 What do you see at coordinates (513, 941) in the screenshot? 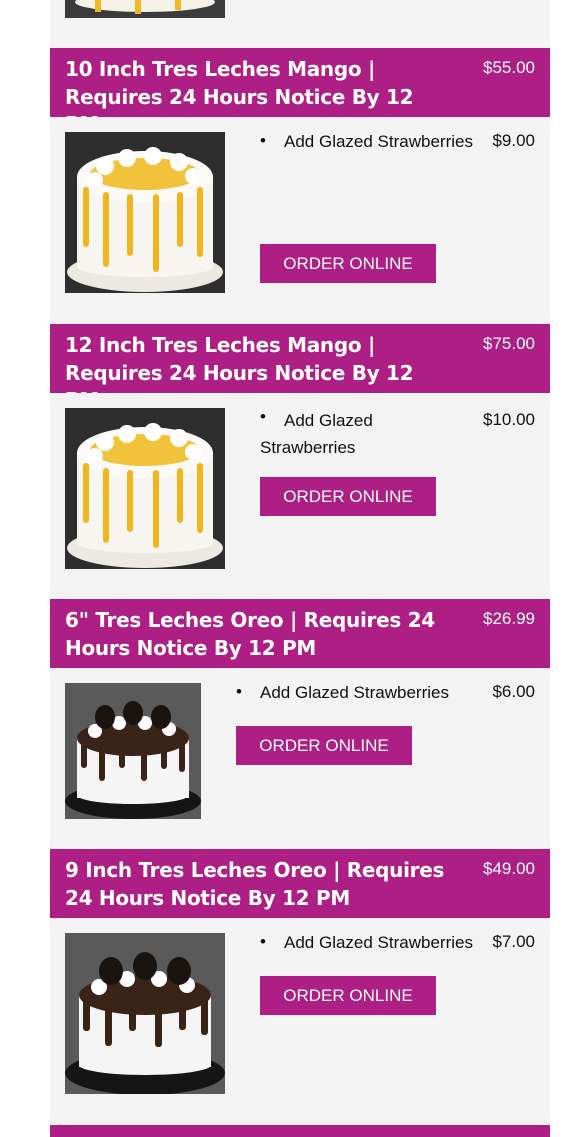
I see `option-price: $7.00` at bounding box center [513, 941].